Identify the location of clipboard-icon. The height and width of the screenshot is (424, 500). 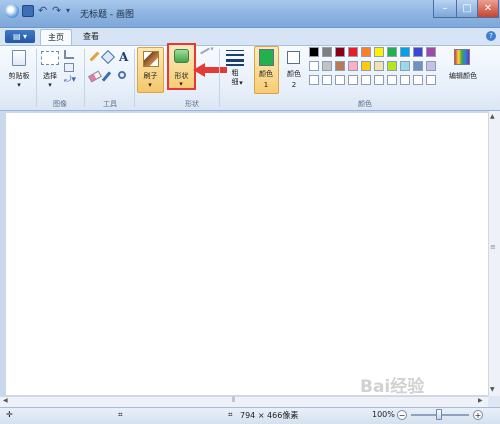
(19, 58).